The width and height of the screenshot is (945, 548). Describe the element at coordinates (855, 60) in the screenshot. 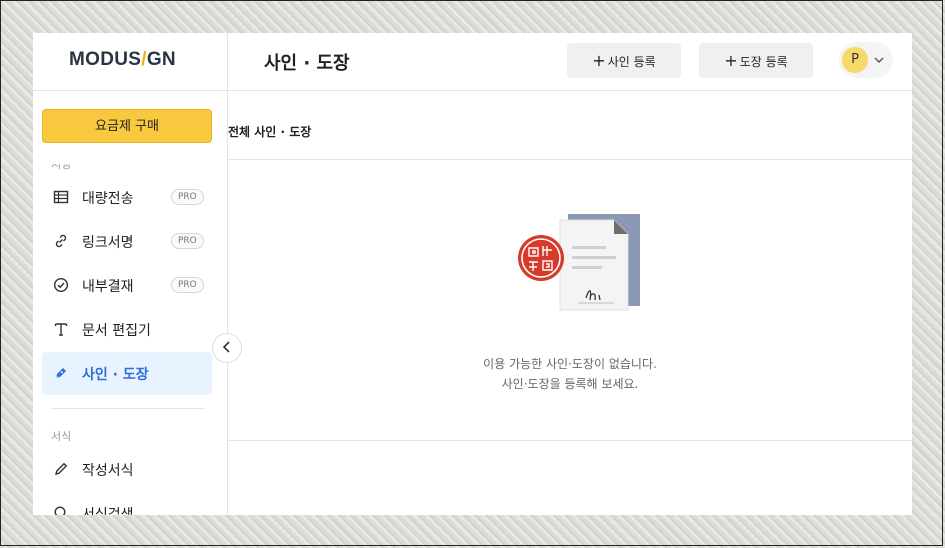

I see `avatar: P` at that location.